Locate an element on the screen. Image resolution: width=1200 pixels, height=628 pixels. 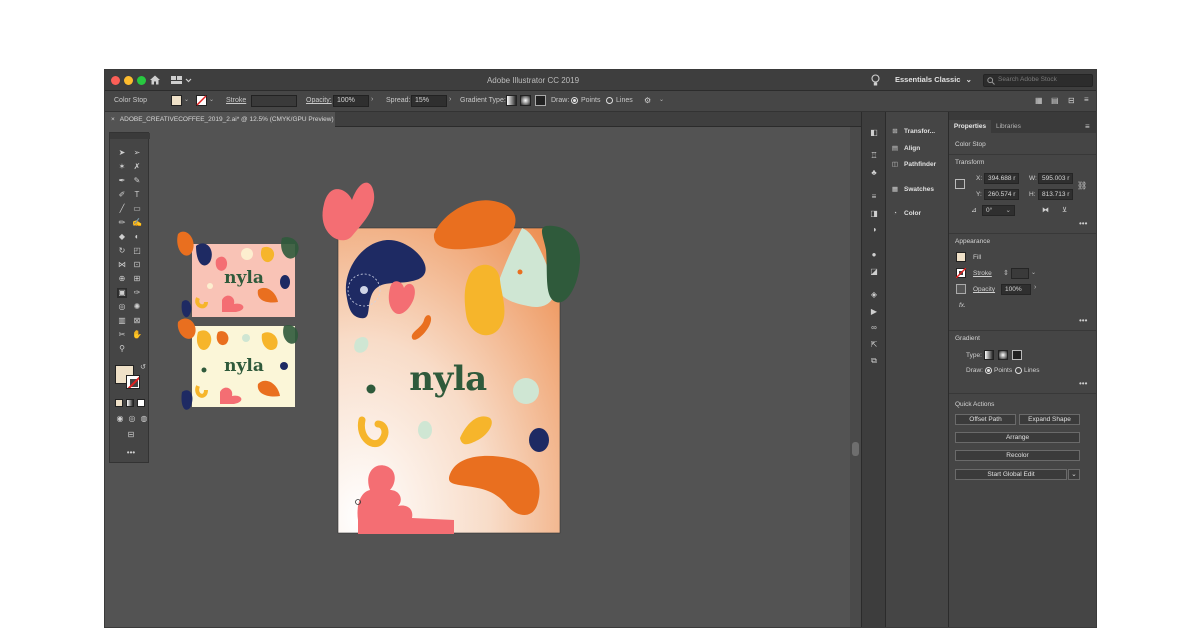
stock-search-field: Search Adobe Stock is located at coordinates (1038, 80).